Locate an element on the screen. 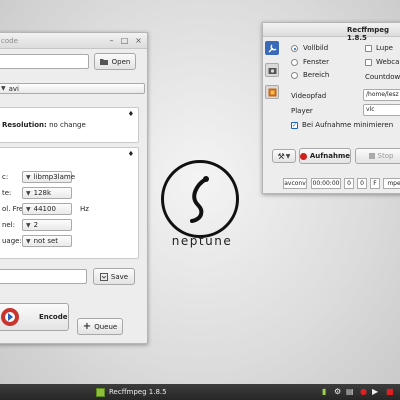 The height and width of the screenshot is (400, 400). minimize-icon: – is located at coordinates (111, 40).